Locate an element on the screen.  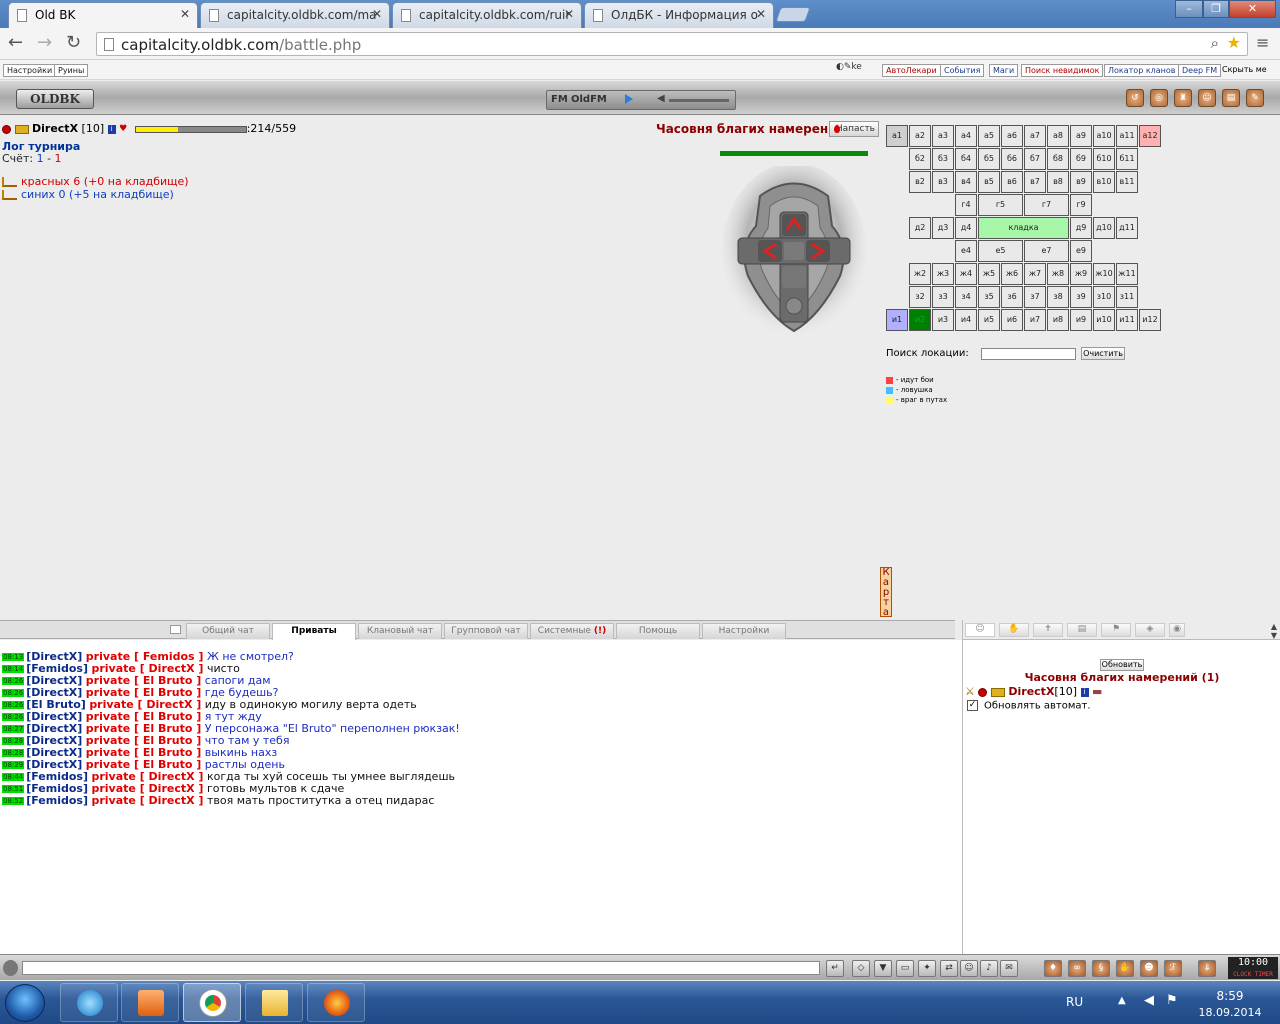
map-cell: а12 is located at coordinates (1150, 136).